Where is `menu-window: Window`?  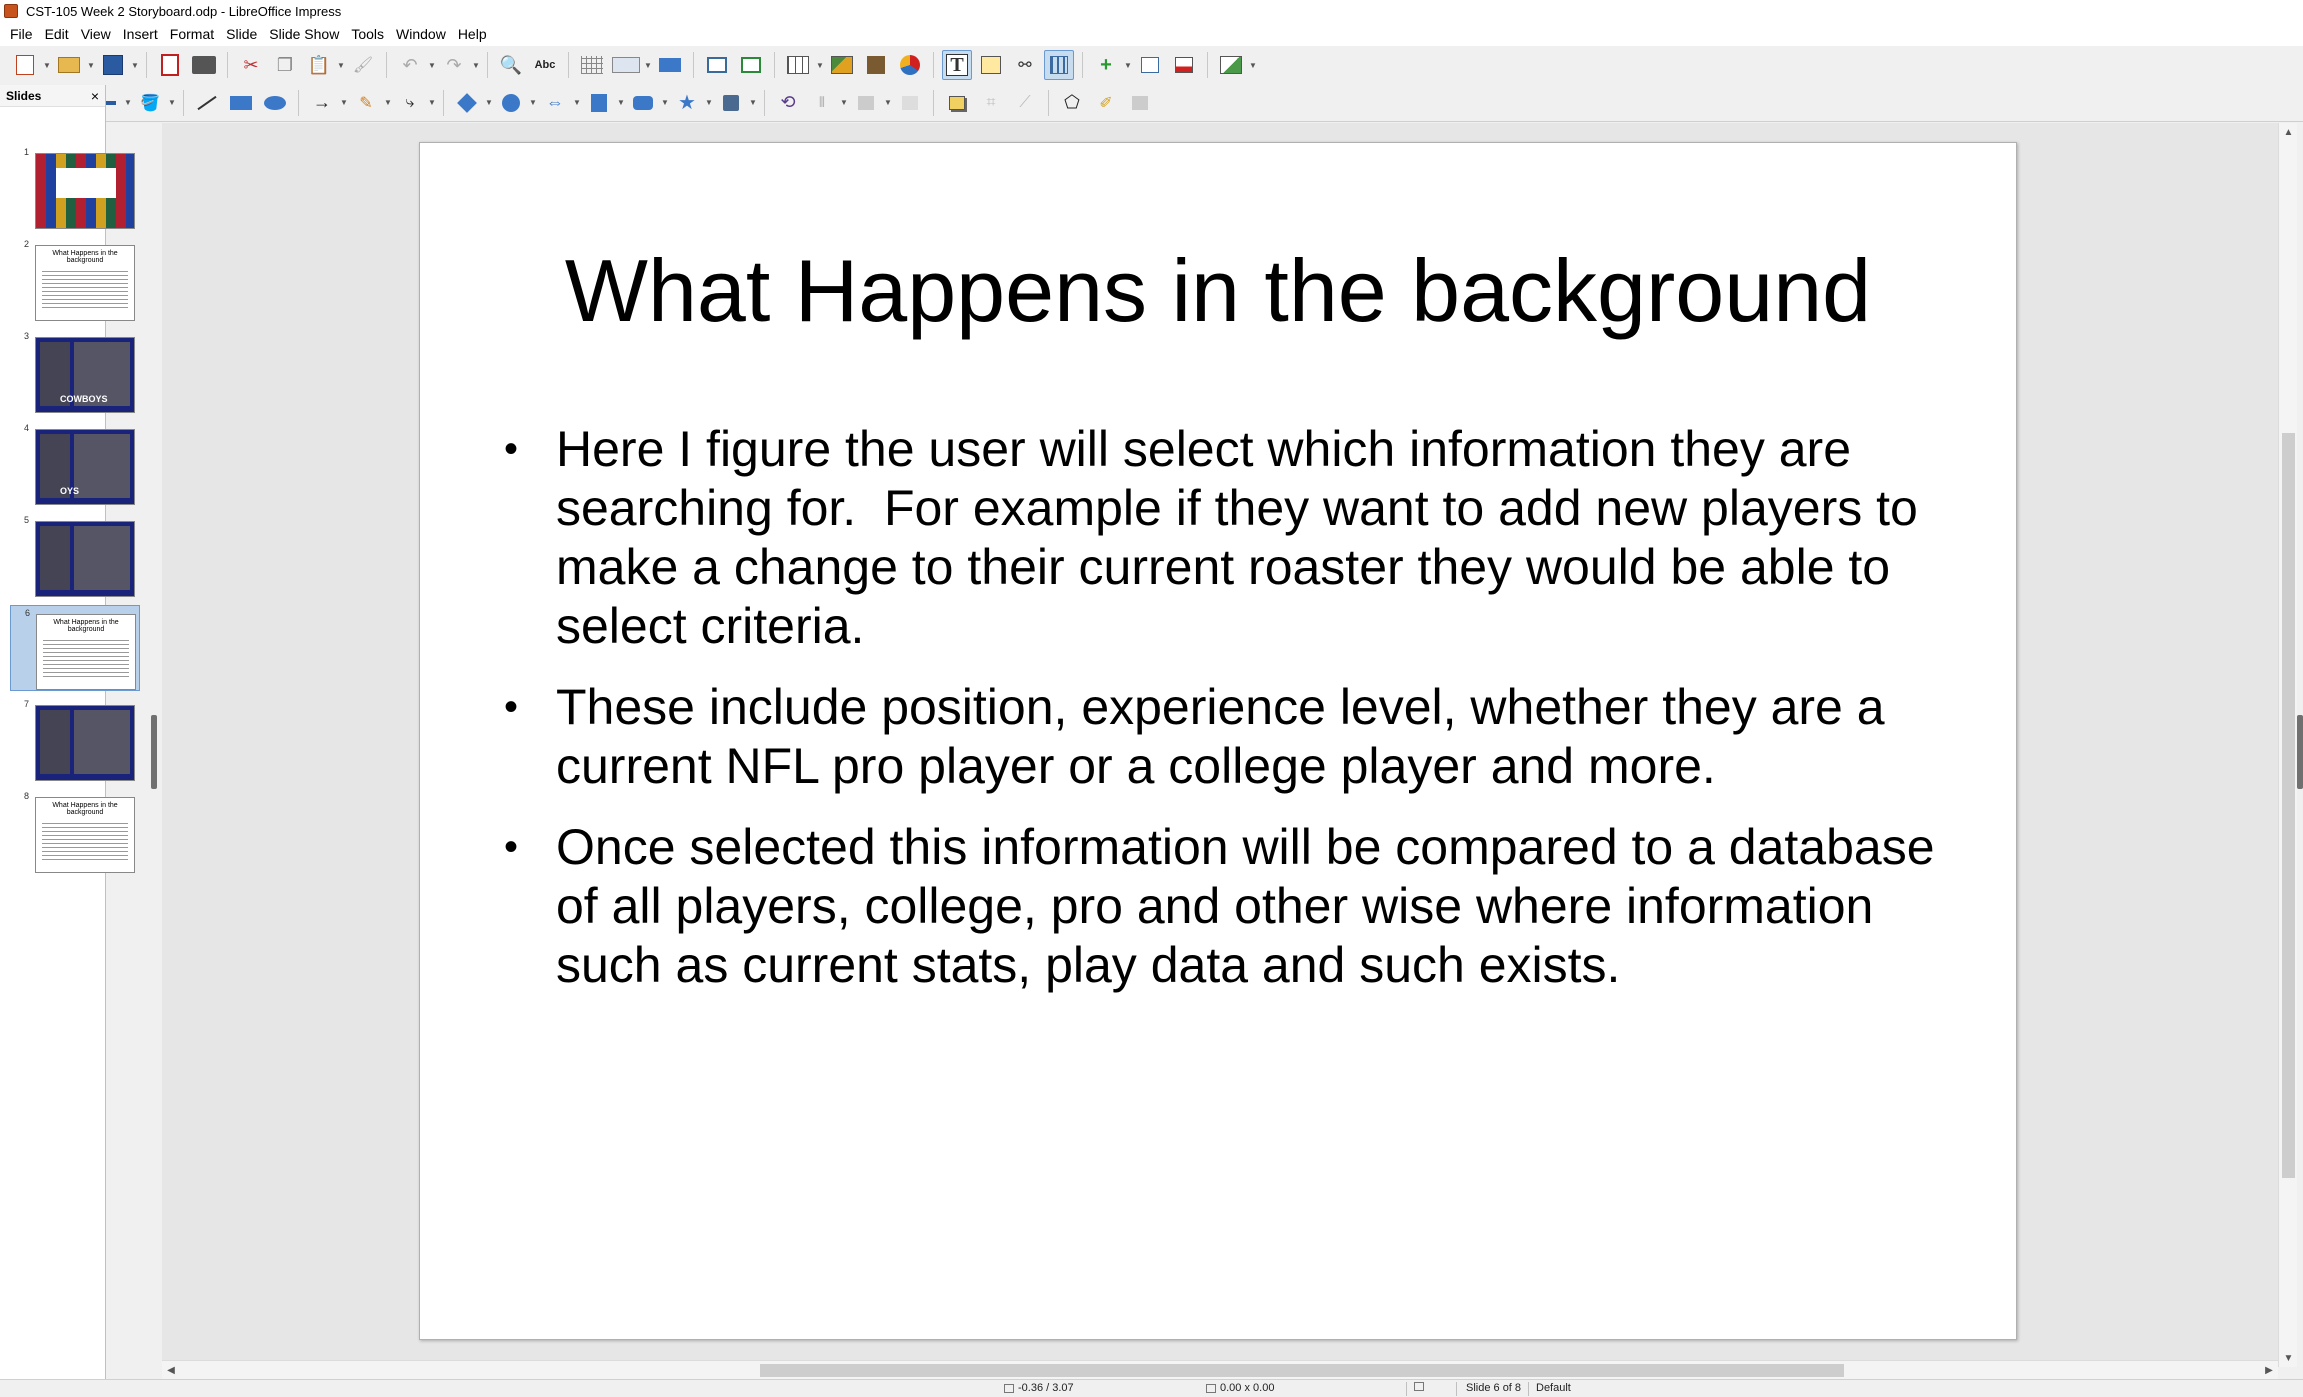
menu-window: Window is located at coordinates (421, 34).